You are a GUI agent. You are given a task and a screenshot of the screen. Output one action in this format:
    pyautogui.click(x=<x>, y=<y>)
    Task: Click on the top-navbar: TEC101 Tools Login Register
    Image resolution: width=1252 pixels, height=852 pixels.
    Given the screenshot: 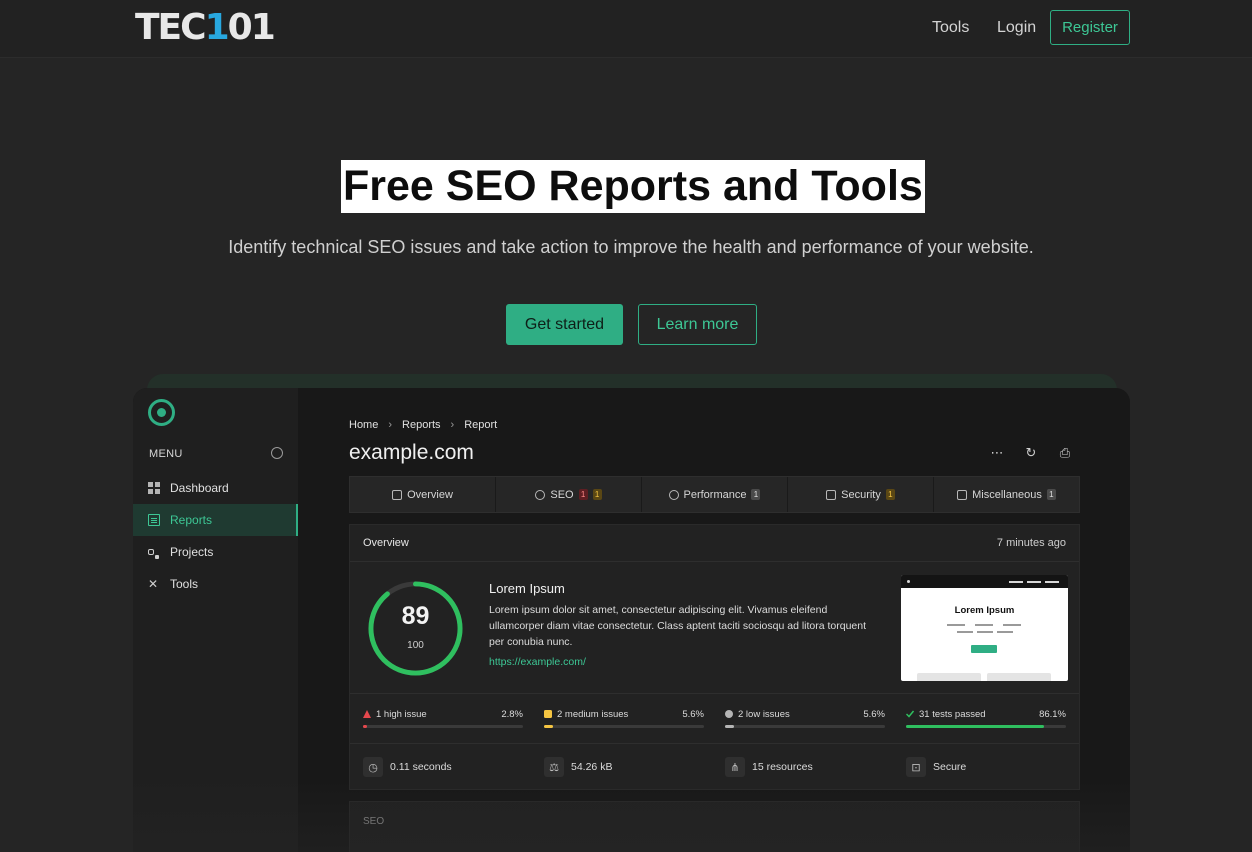 What is the action you would take?
    pyautogui.click(x=626, y=29)
    